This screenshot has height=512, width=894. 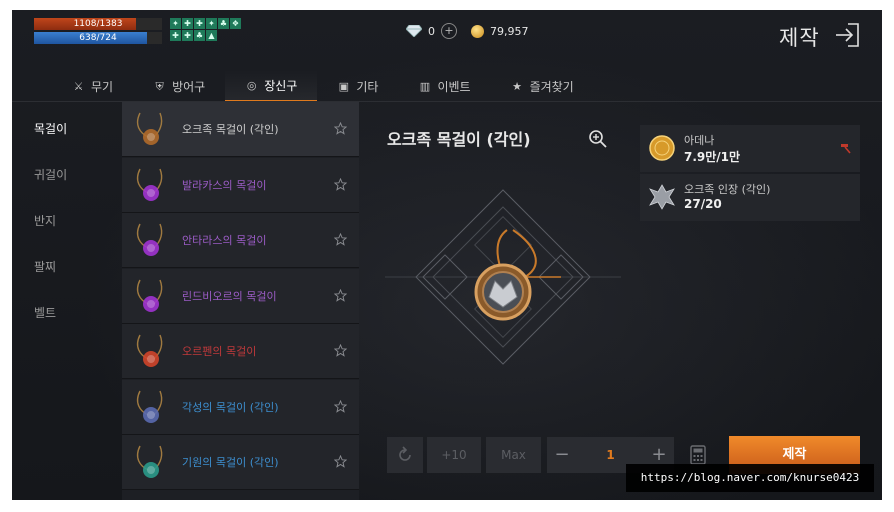 What do you see at coordinates (78, 86) in the screenshot?
I see `sword-icon: ⚔` at bounding box center [78, 86].